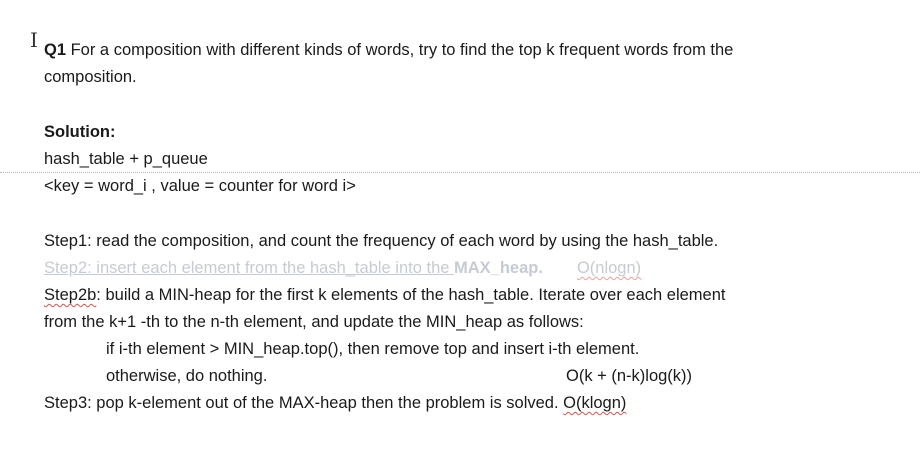 The height and width of the screenshot is (450, 920). What do you see at coordinates (187, 376) in the screenshot?
I see `condition-line-2: otherwise, do nothing.` at bounding box center [187, 376].